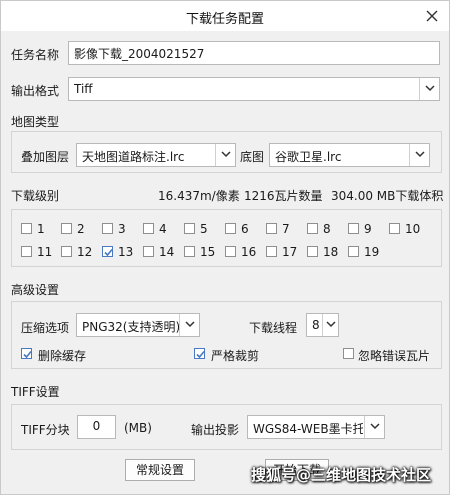  Describe the element at coordinates (273, 328) in the screenshot. I see `threads-label: 下载线程` at that location.